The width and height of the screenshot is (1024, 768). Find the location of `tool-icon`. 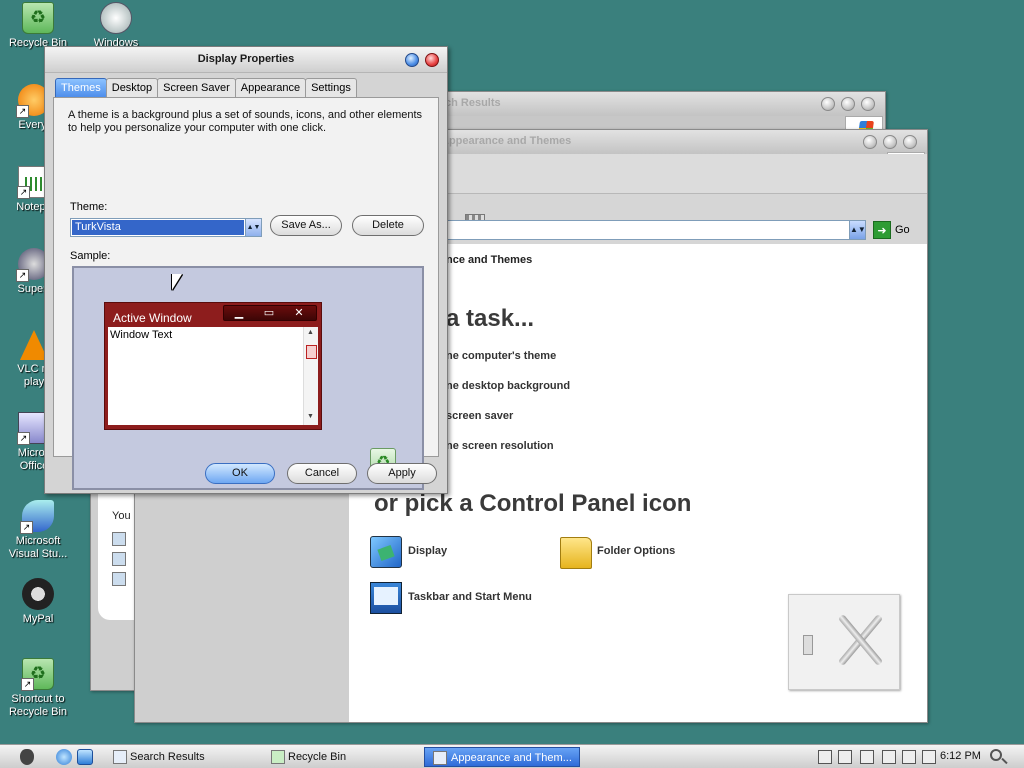

tool-icon is located at coordinates (909, 757).